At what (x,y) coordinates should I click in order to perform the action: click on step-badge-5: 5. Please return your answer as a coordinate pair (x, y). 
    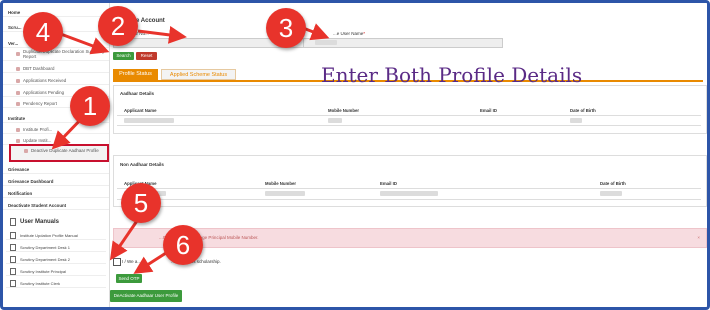
    Looking at the image, I should click on (141, 203).